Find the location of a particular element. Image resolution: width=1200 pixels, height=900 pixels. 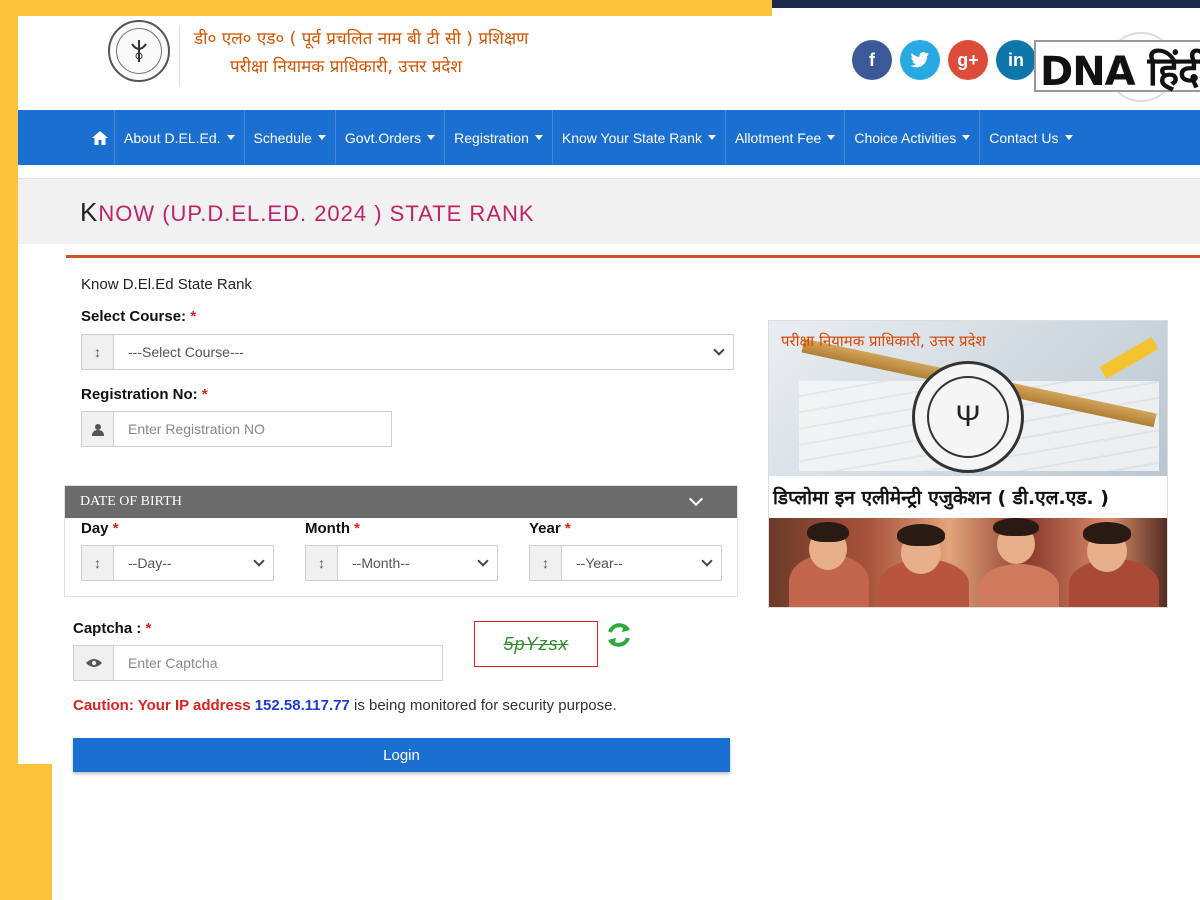

ip-address: 152.58.117.77 is located at coordinates (302, 705).